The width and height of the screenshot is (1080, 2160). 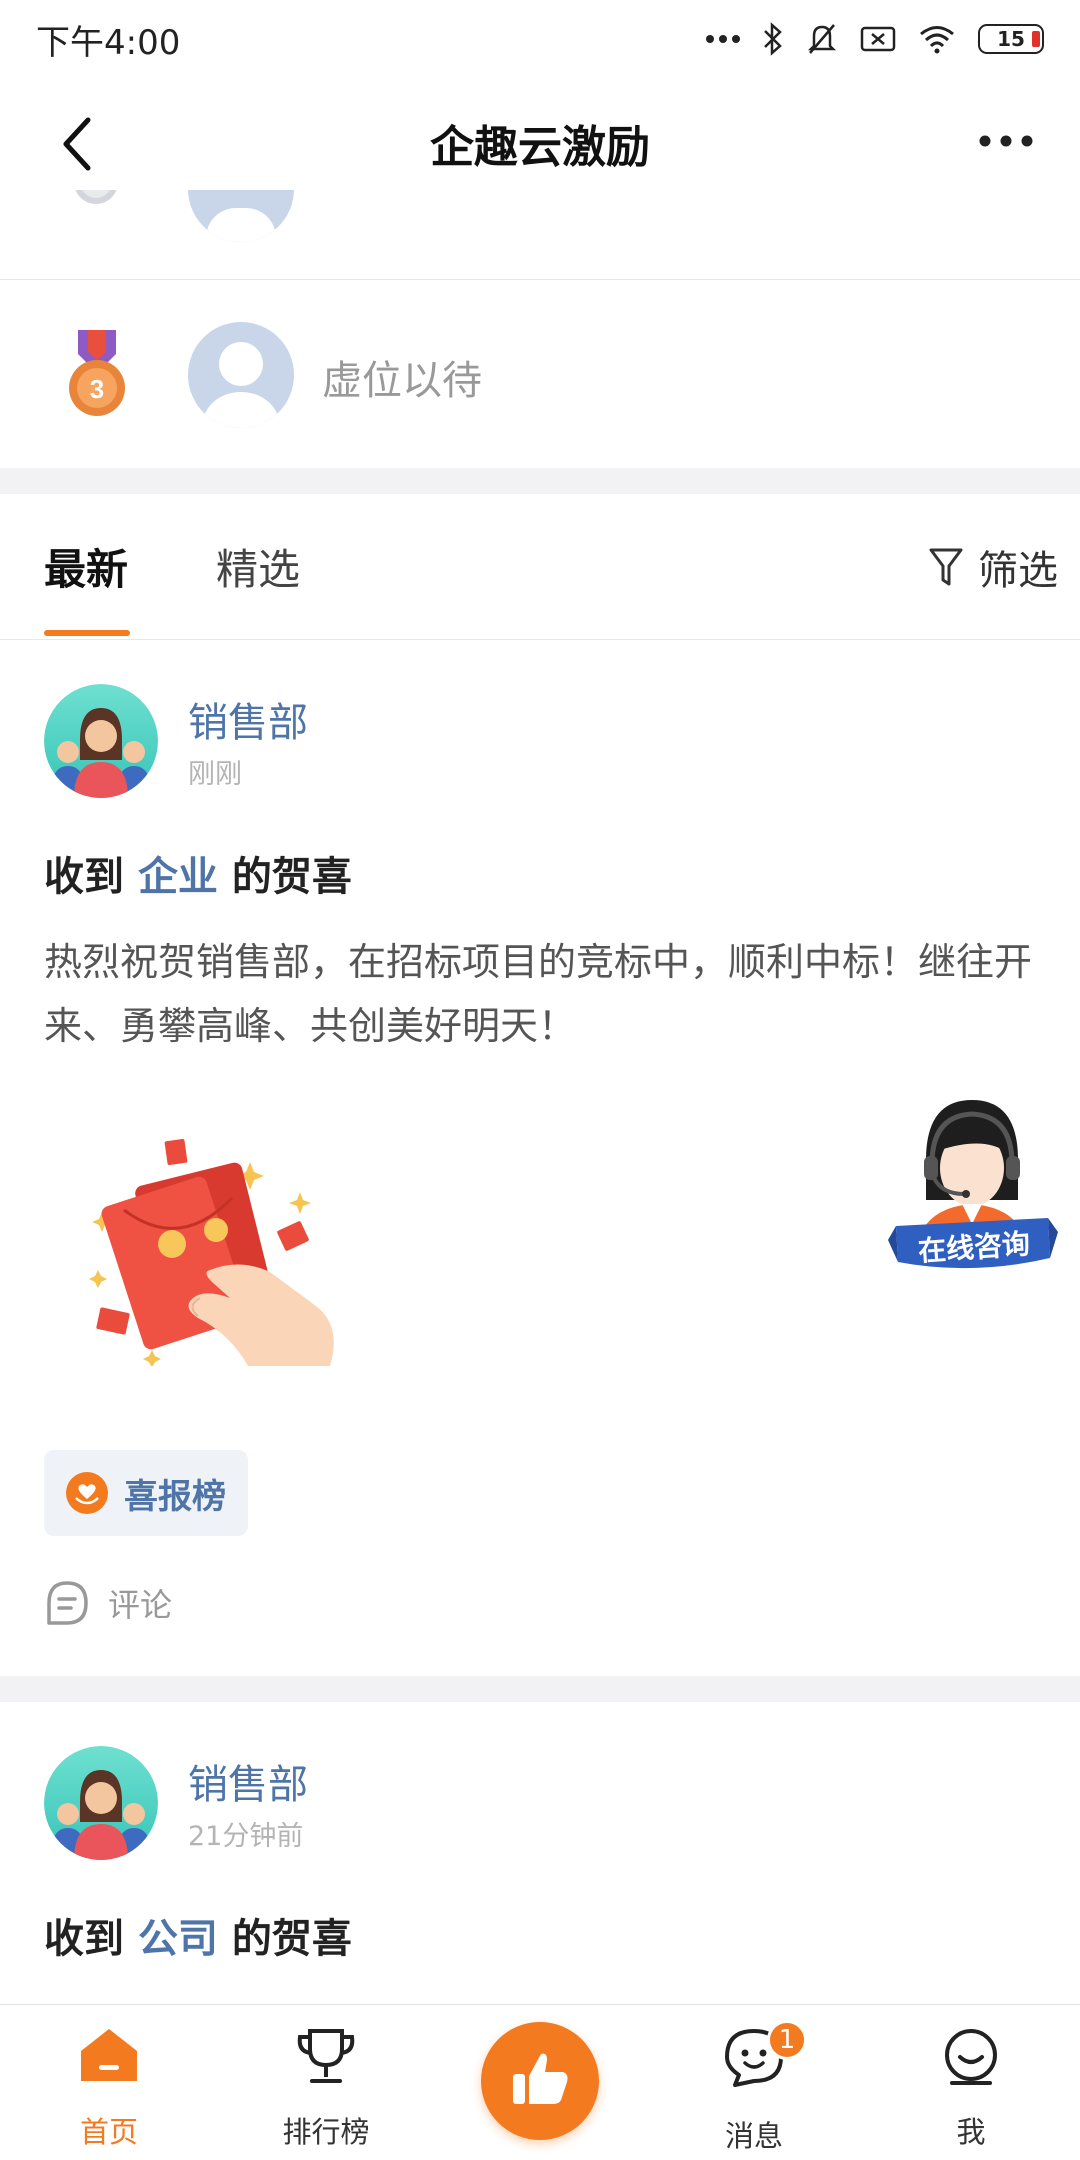 I want to click on tab-ranking: 排行榜, so click(x=326, y=2082).